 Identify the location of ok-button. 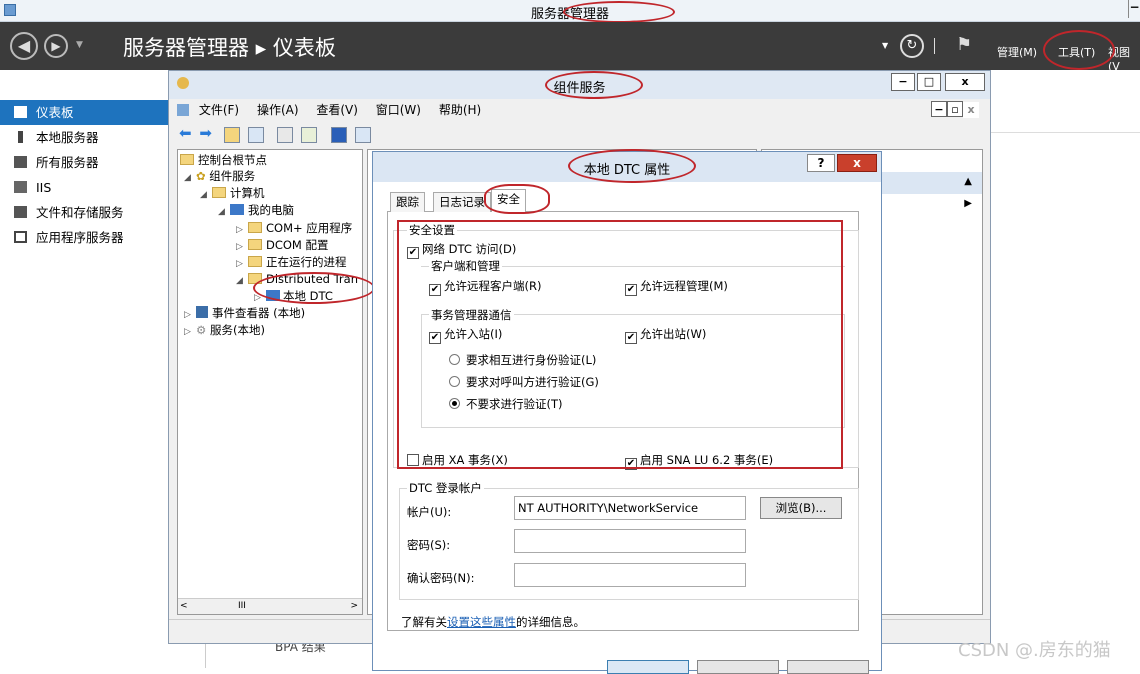
(648, 667).